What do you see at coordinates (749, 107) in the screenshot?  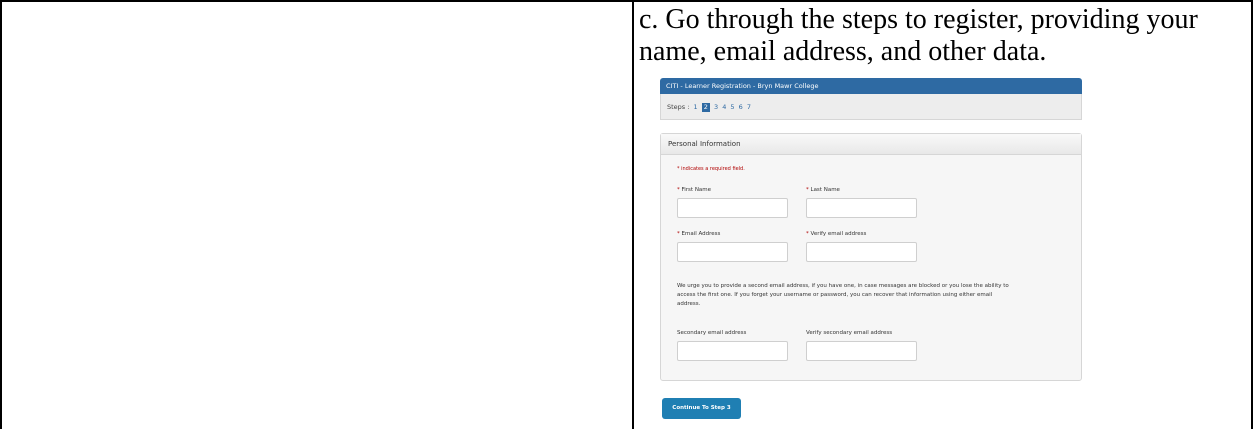 I see `step-7: 7` at bounding box center [749, 107].